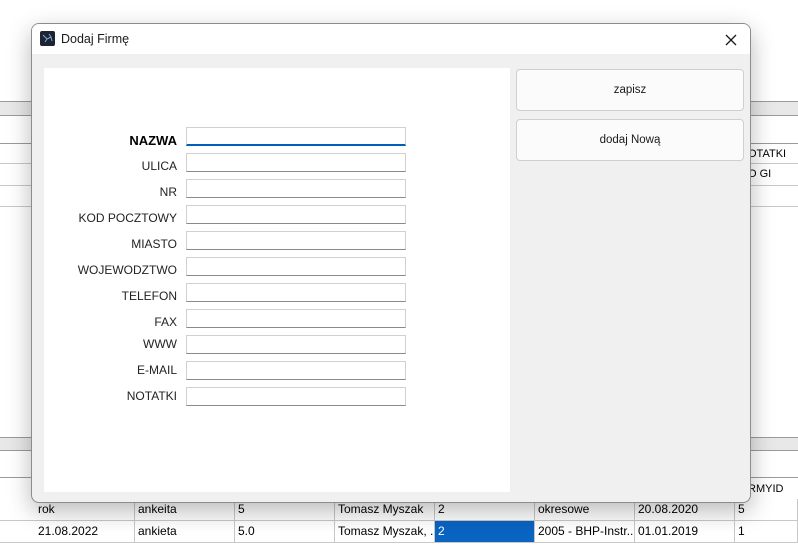 This screenshot has width=798, height=556. I want to click on label-nazwa: NAZWA, so click(153, 140).